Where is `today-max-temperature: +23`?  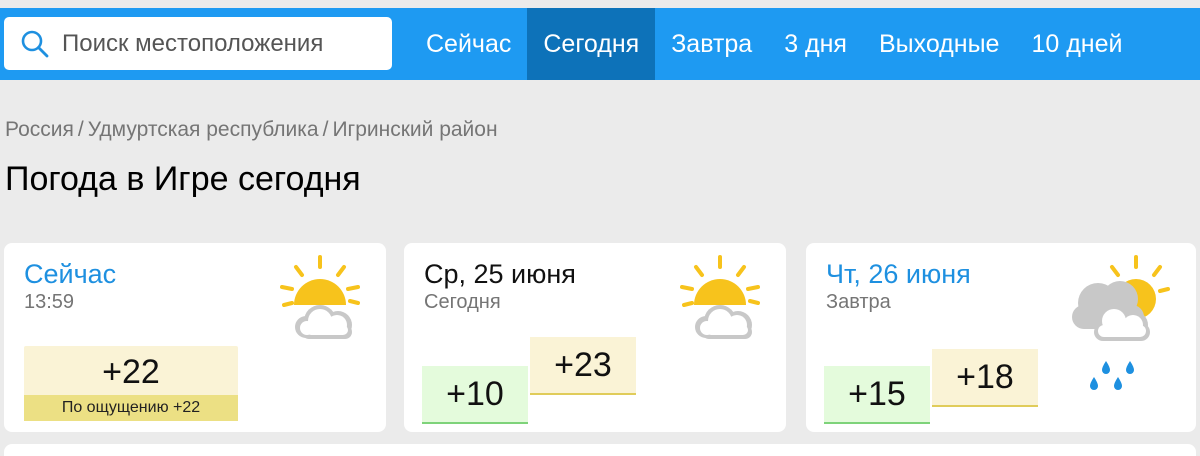
today-max-temperature: +23 is located at coordinates (583, 366).